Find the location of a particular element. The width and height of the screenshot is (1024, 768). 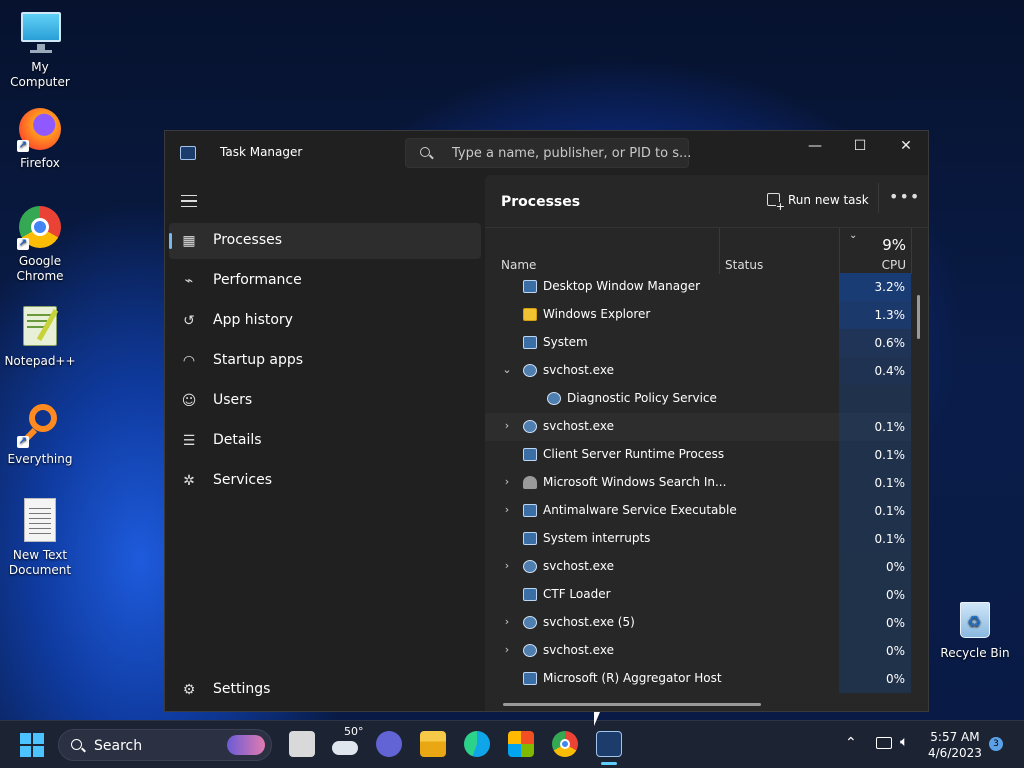

teams-chat-icon is located at coordinates (389, 744).